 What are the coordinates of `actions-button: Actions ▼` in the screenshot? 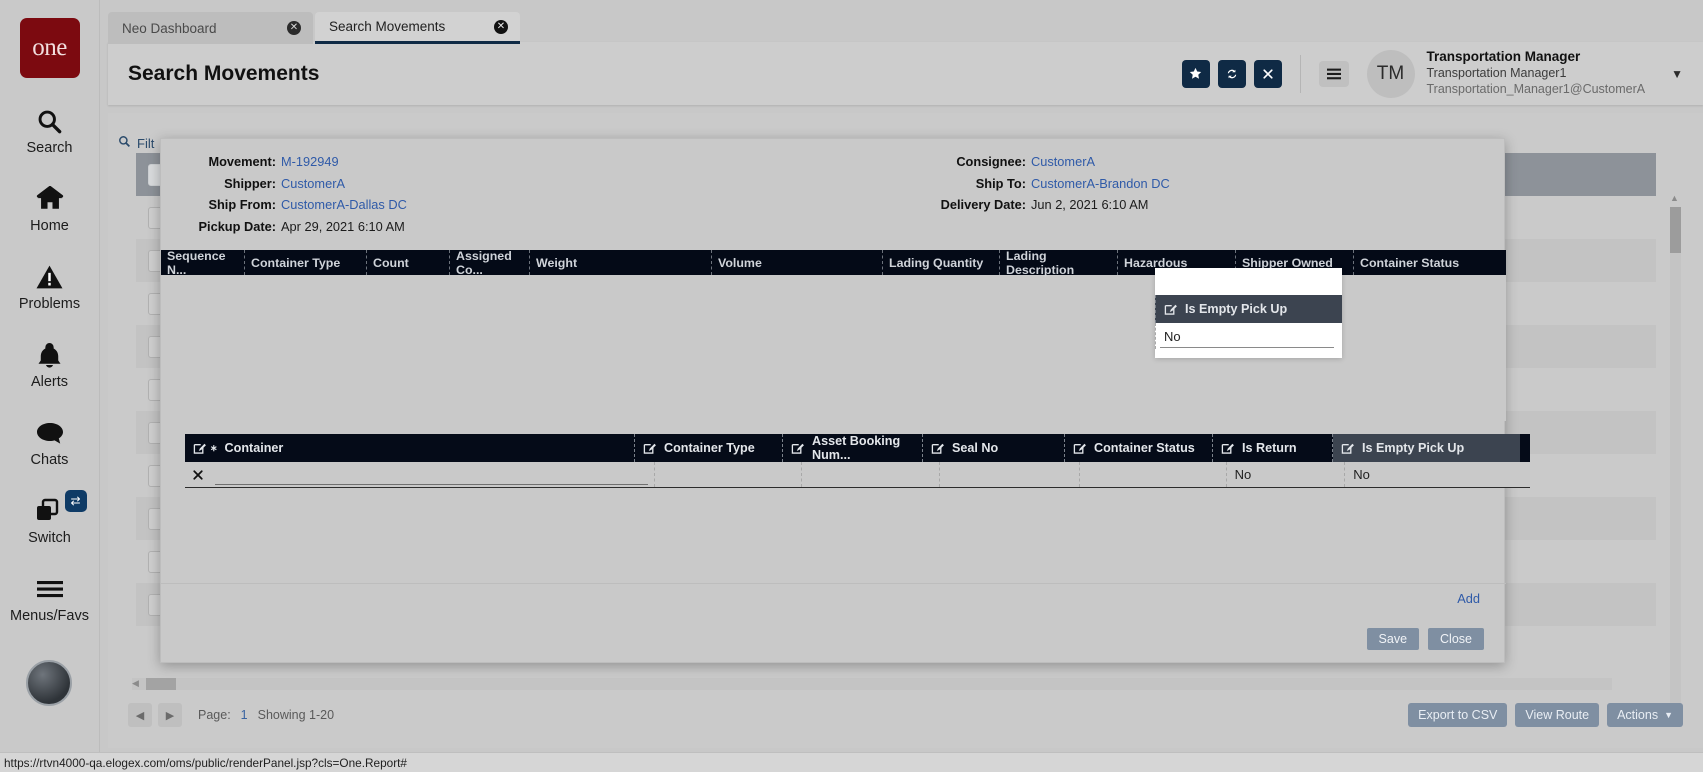 It's located at (1645, 715).